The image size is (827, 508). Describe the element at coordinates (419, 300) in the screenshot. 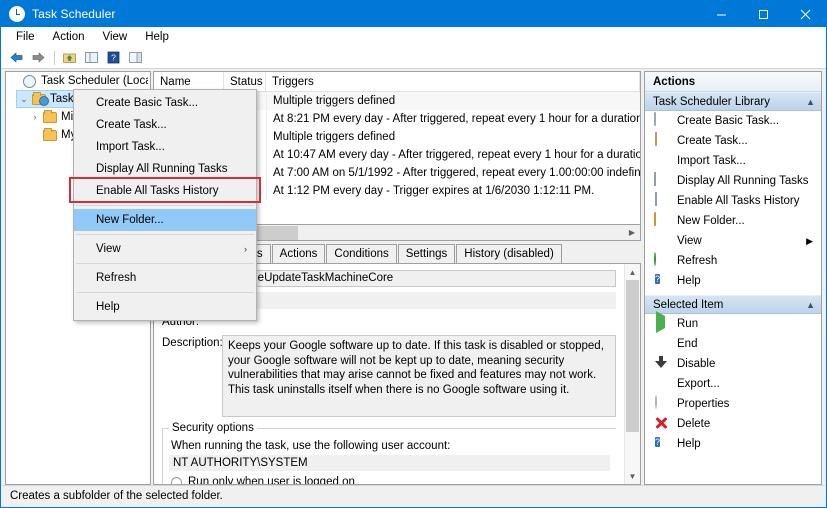

I see `location-value: \` at that location.